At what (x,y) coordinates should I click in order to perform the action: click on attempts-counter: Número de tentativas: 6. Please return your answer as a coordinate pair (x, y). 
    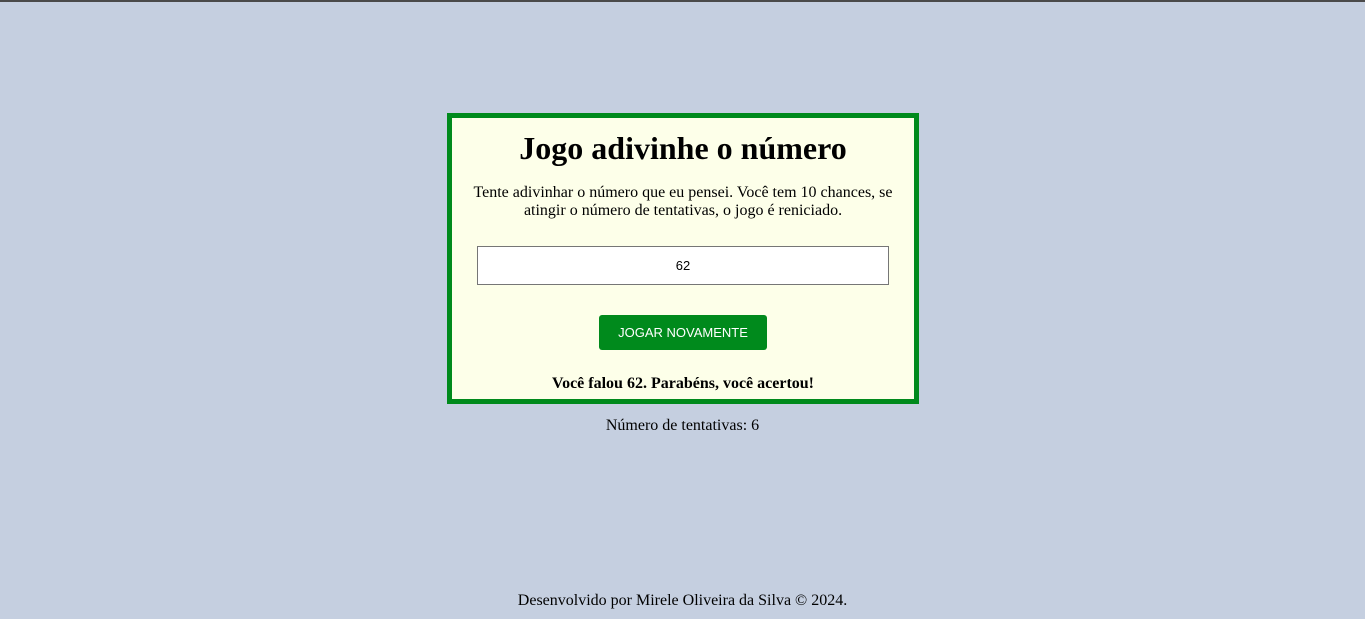
    Looking at the image, I should click on (682, 426).